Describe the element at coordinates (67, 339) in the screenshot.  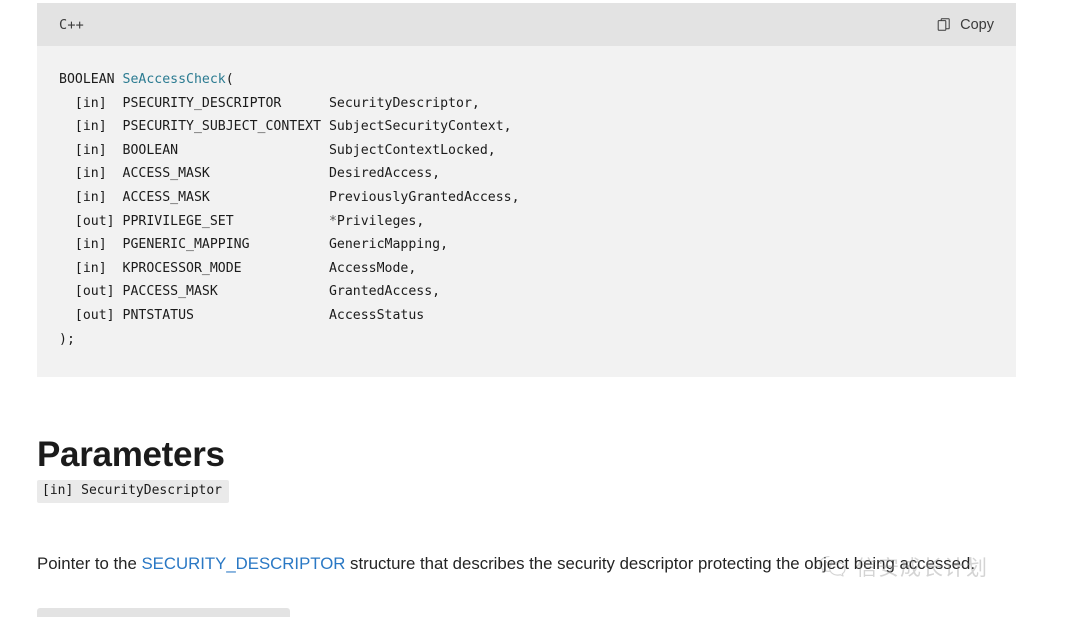
I see `code-close: );` at that location.